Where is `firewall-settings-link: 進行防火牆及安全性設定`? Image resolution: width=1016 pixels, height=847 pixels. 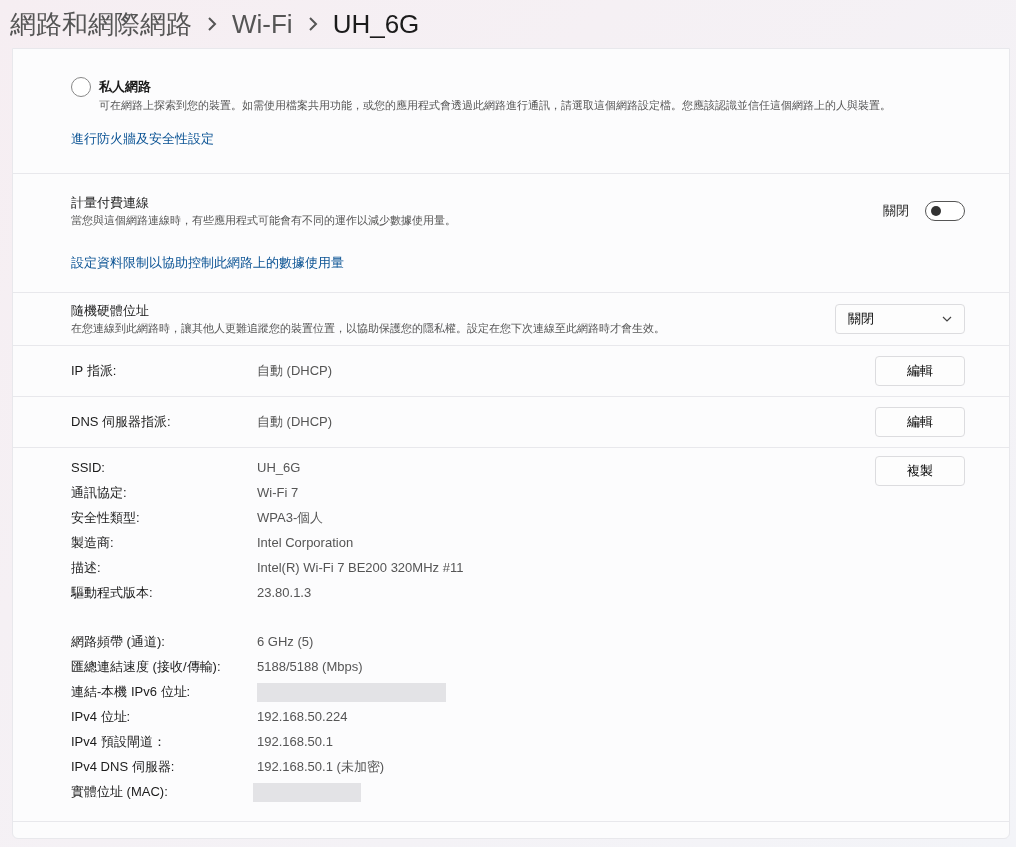 firewall-settings-link: 進行防火牆及安全性設定 is located at coordinates (142, 139).